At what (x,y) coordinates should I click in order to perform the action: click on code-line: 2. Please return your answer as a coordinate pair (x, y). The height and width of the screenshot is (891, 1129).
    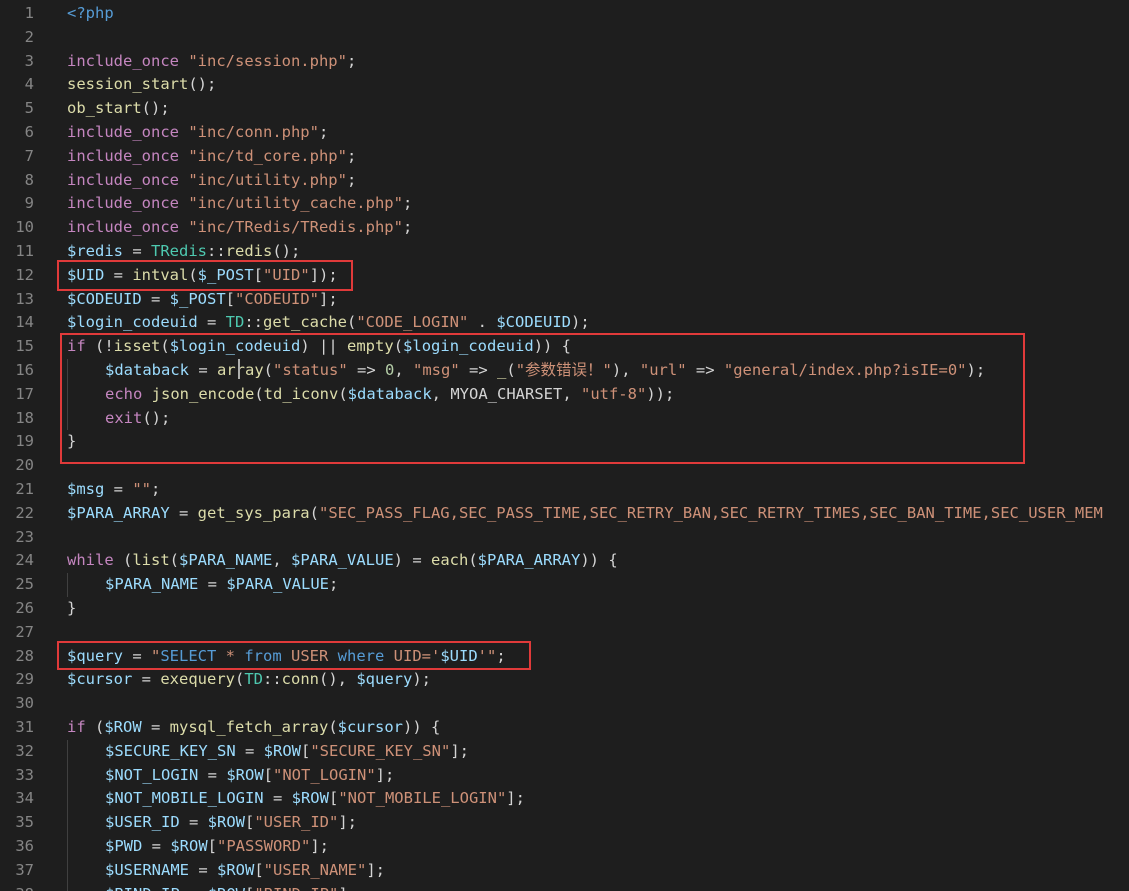
    Looking at the image, I should click on (564, 38).